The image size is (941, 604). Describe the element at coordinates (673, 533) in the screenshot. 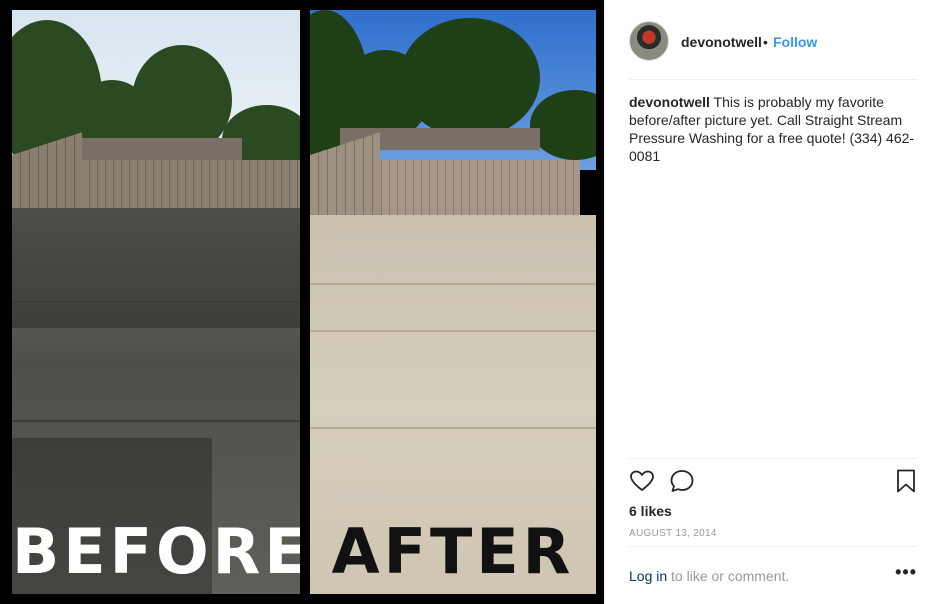

I see `post-date: AUGUST 13, 2014` at that location.